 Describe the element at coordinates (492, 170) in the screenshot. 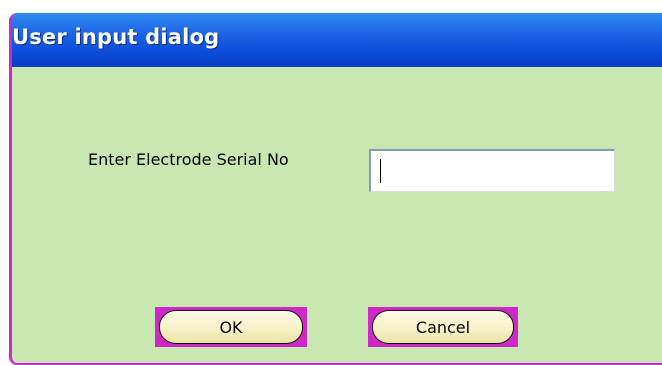

I see `serial-number-input` at that location.